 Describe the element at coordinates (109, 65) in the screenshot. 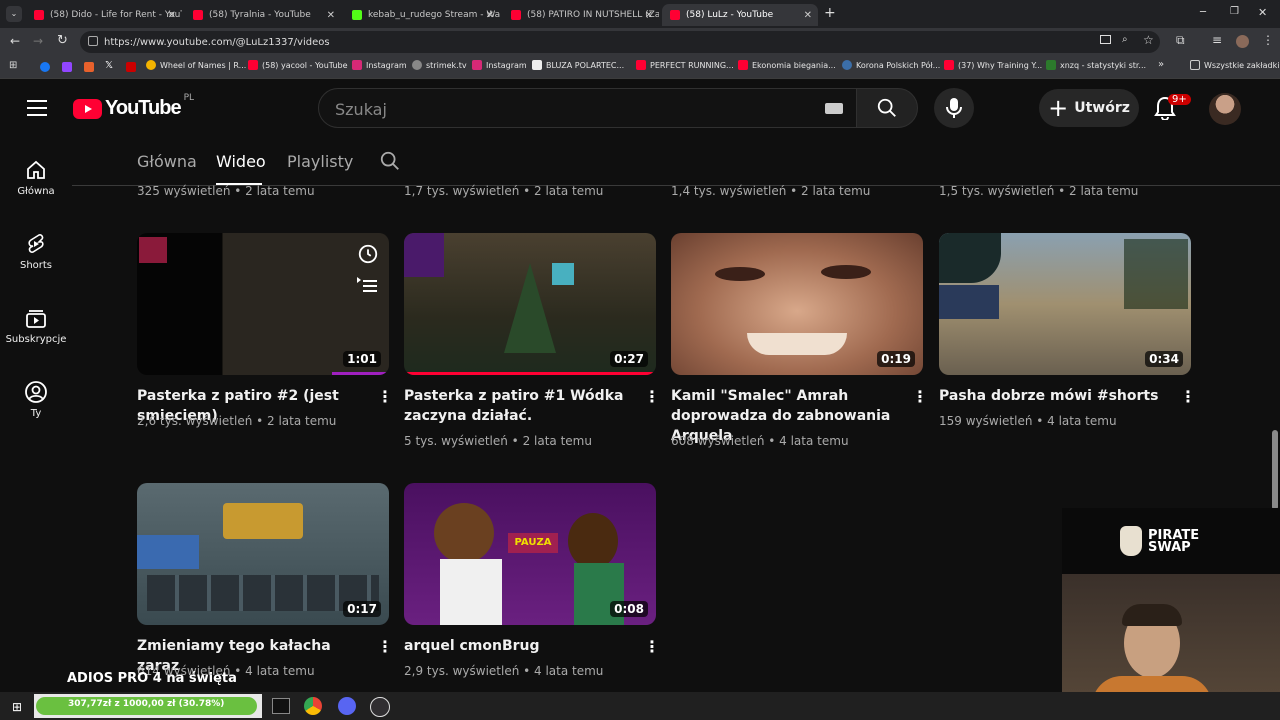

I see `x-bookmark-icon: 𝕏` at that location.